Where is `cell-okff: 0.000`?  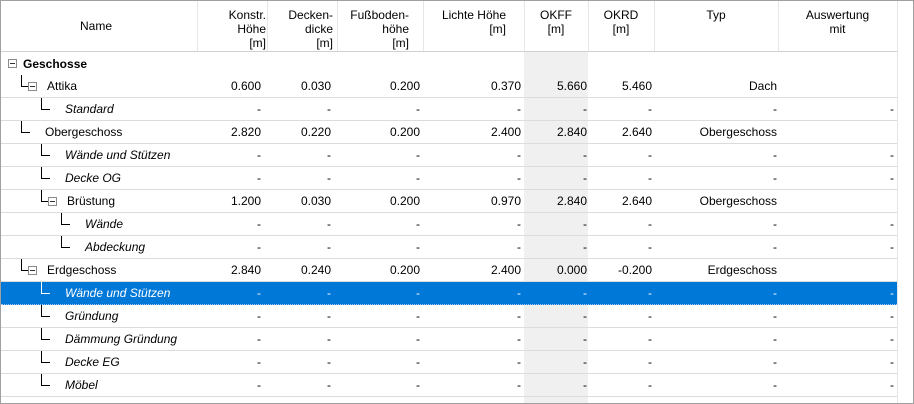
cell-okff: 0.000 is located at coordinates (571, 270).